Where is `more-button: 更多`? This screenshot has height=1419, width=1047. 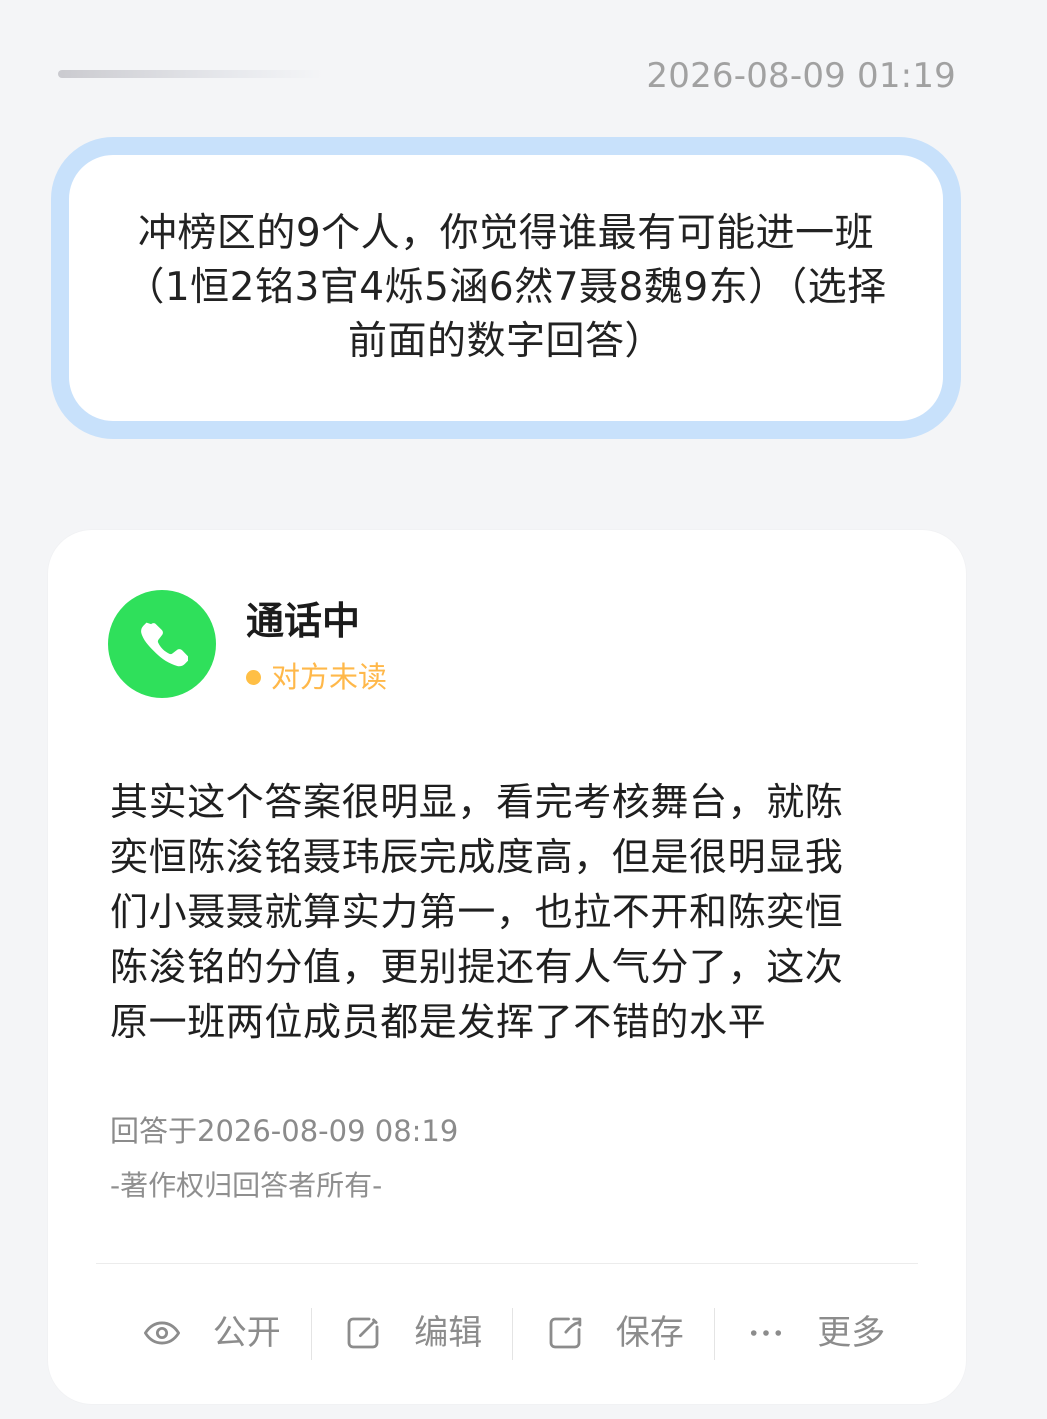
more-button: 更多 is located at coordinates (816, 1333).